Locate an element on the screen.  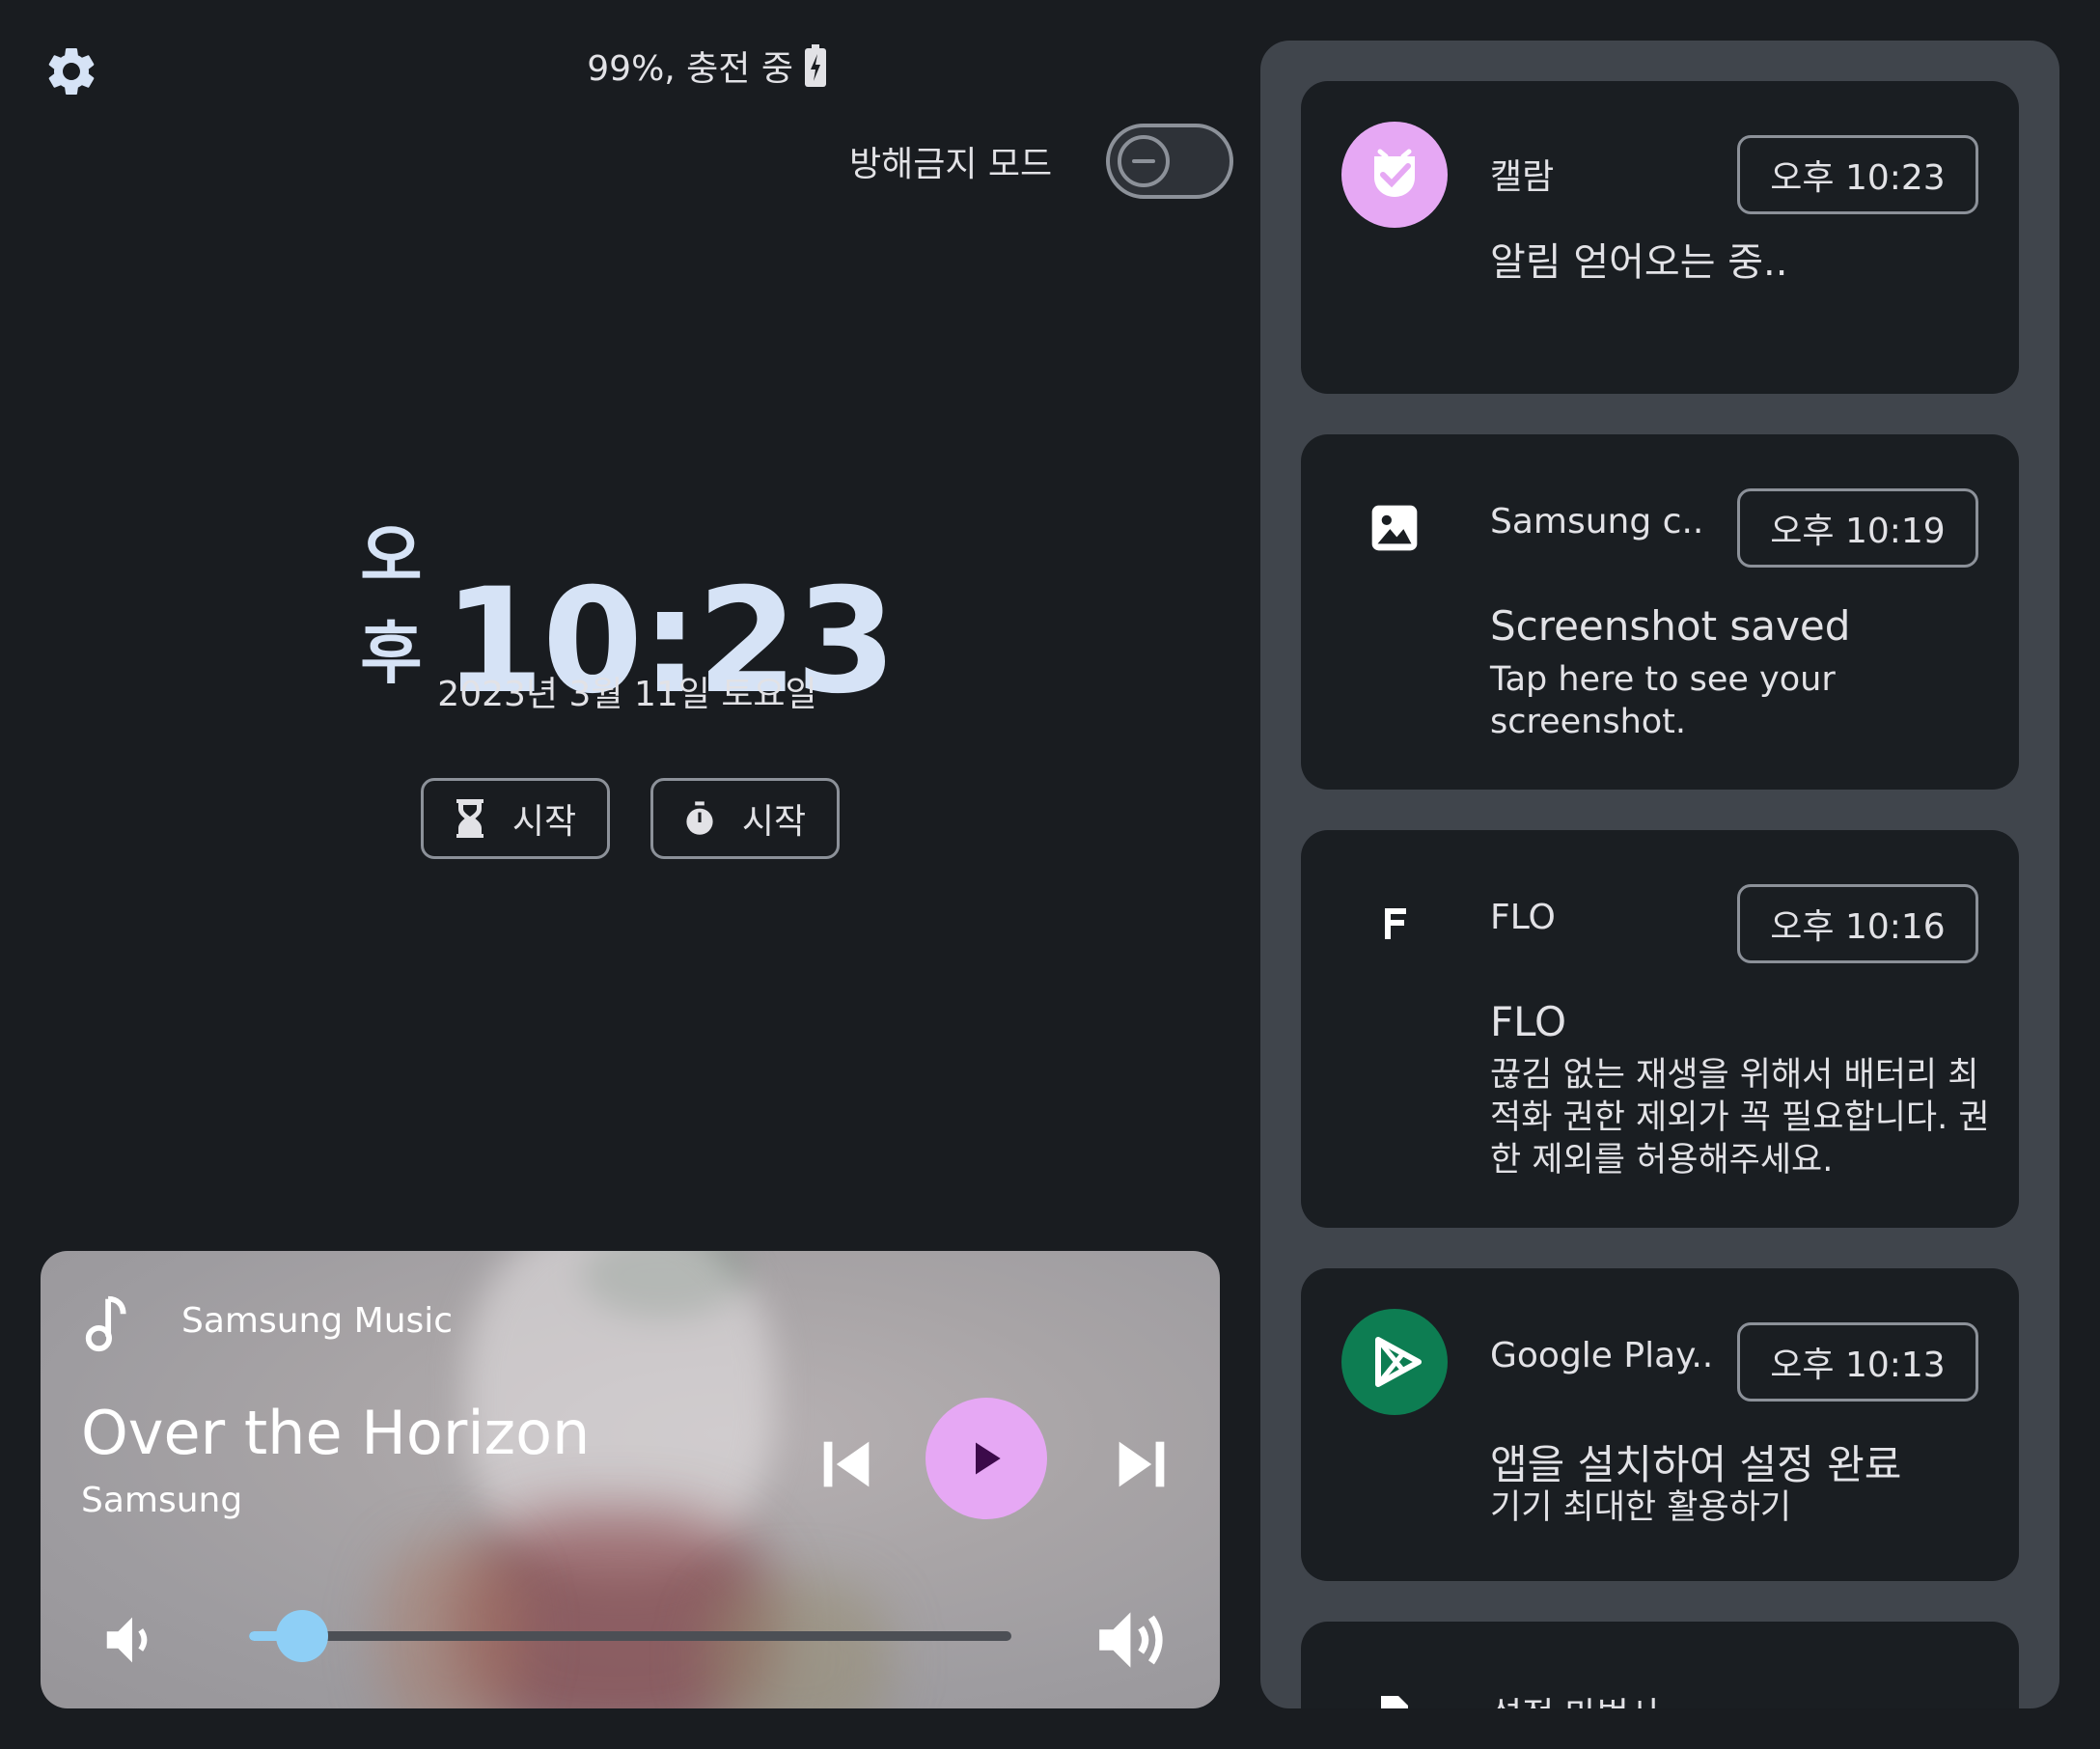
dnd-row: 방해금지 모드 is located at coordinates (1041, 162).